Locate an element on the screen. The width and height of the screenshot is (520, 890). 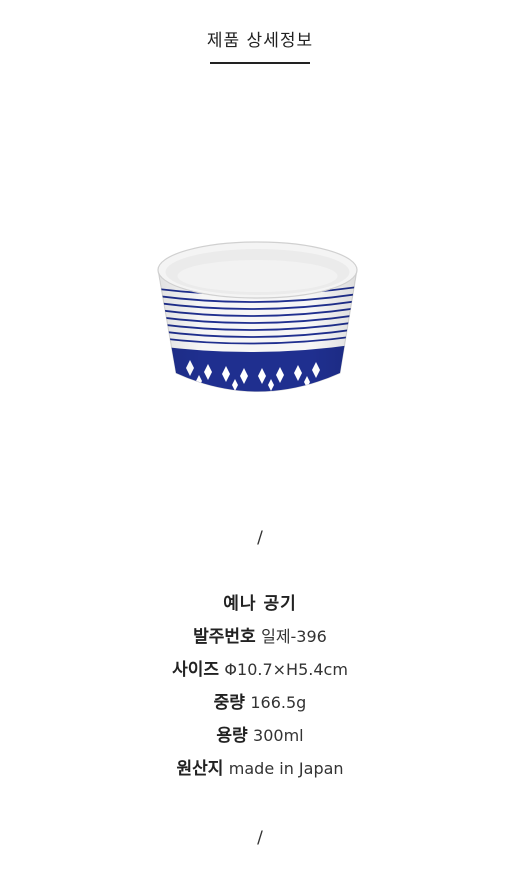
spec-value: 166.5g is located at coordinates (278, 702).